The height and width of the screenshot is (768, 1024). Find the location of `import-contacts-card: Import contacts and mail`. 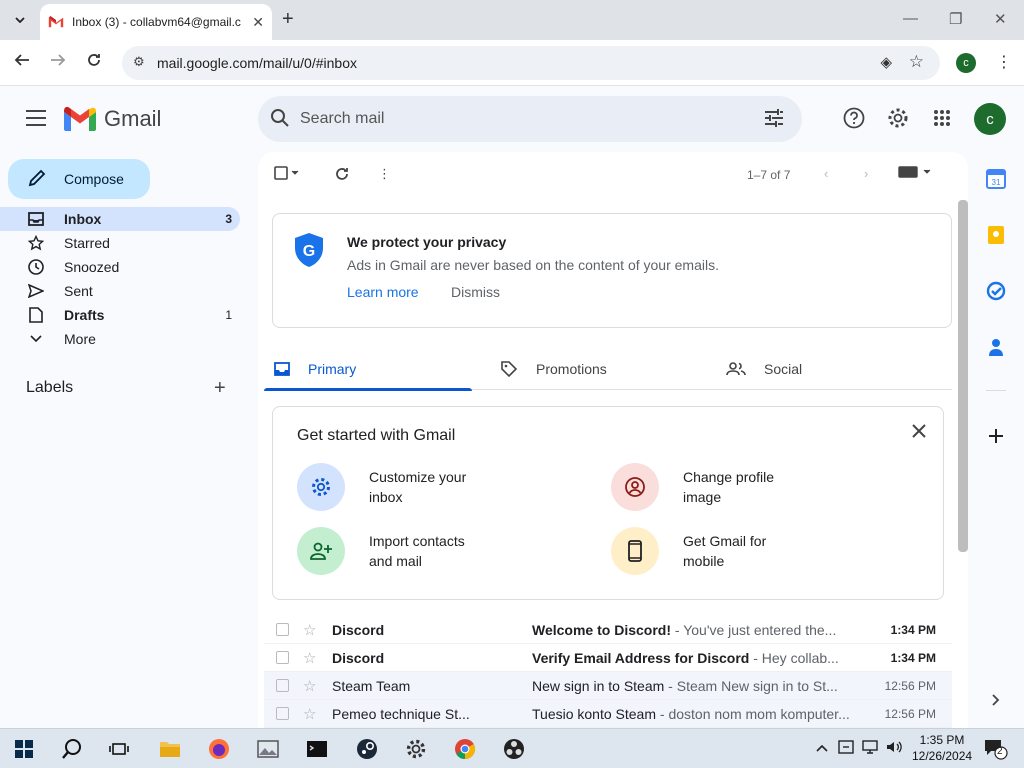

import-contacts-card: Import contacts and mail is located at coordinates (393, 551).